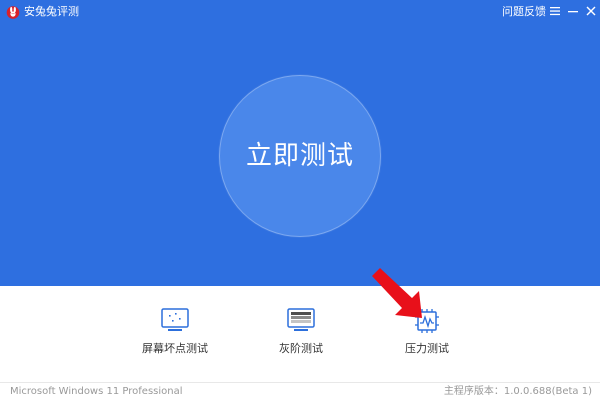 The width and height of the screenshot is (600, 400). I want to click on feedback-link: 问题反馈, so click(524, 12).